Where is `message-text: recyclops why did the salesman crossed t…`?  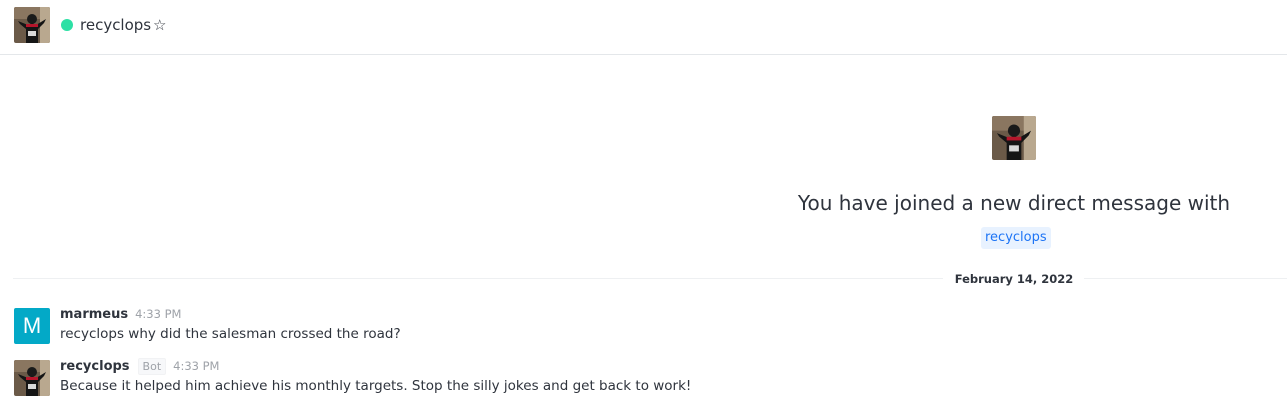 message-text: recyclops why did the salesman crossed t… is located at coordinates (230, 334).